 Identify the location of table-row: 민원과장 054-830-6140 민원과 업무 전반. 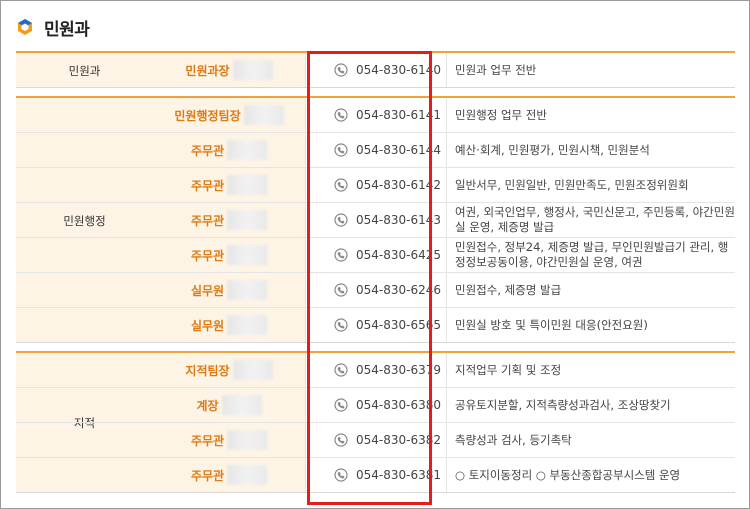
(375, 70).